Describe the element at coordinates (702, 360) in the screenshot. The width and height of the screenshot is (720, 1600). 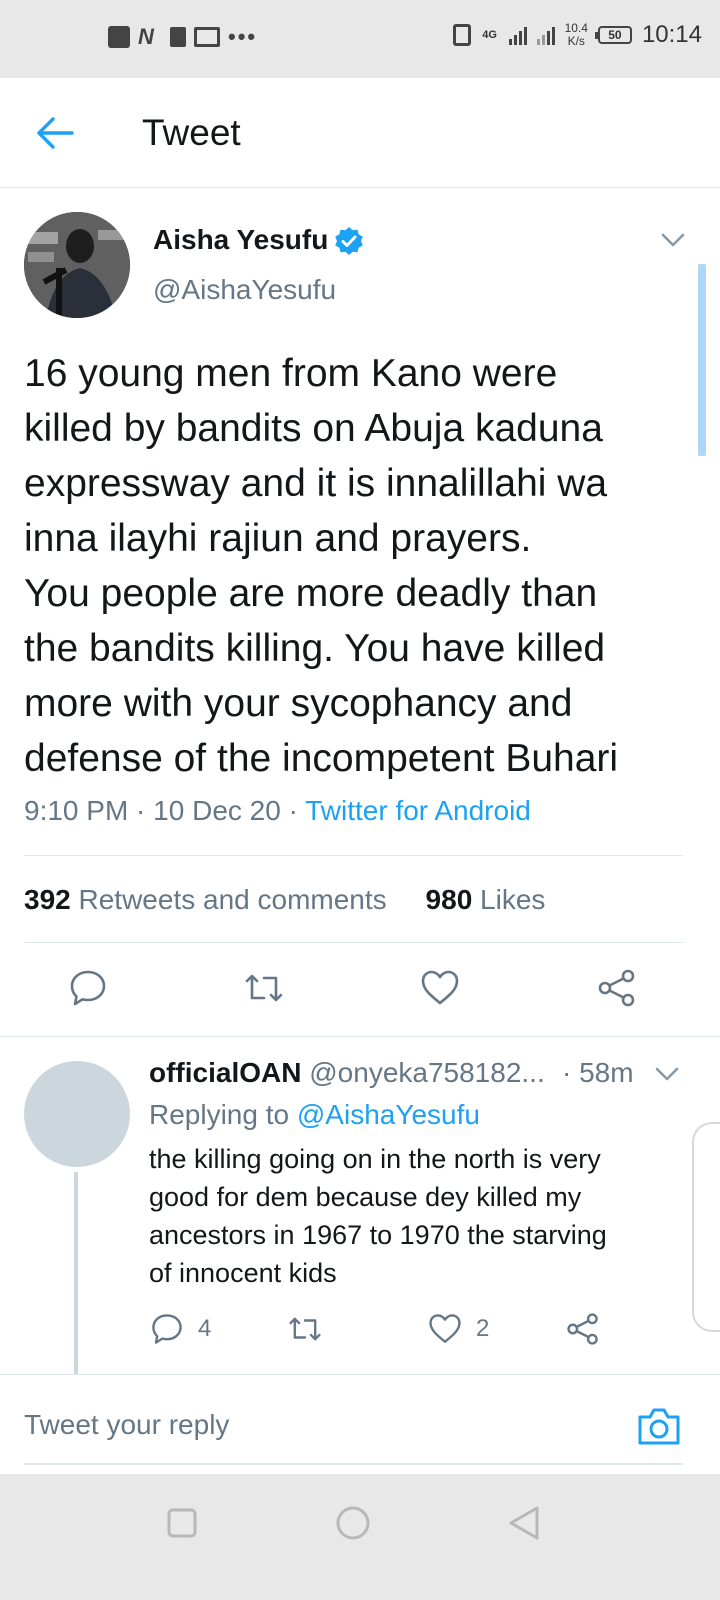
I see `scrollbar` at that location.